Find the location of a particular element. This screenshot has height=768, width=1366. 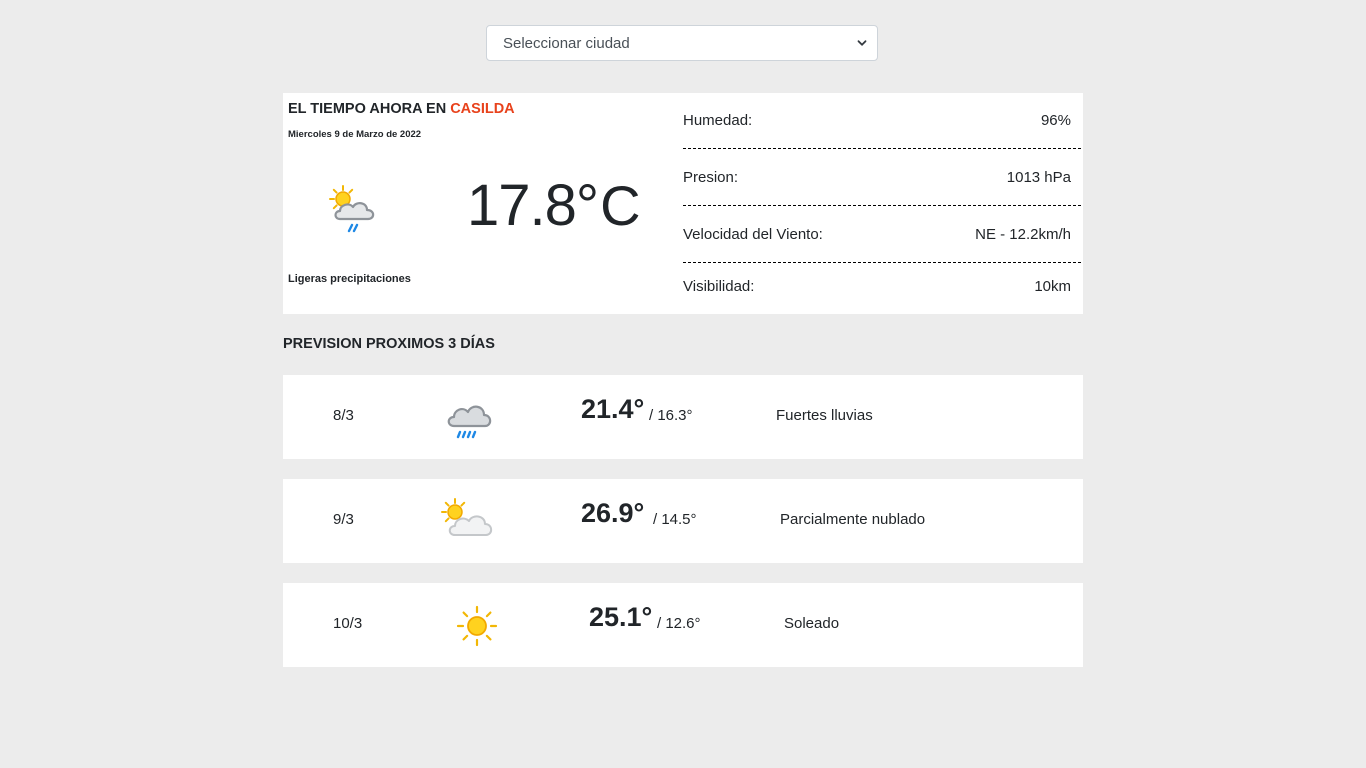

forecast-date: 10/3 is located at coordinates (348, 623).